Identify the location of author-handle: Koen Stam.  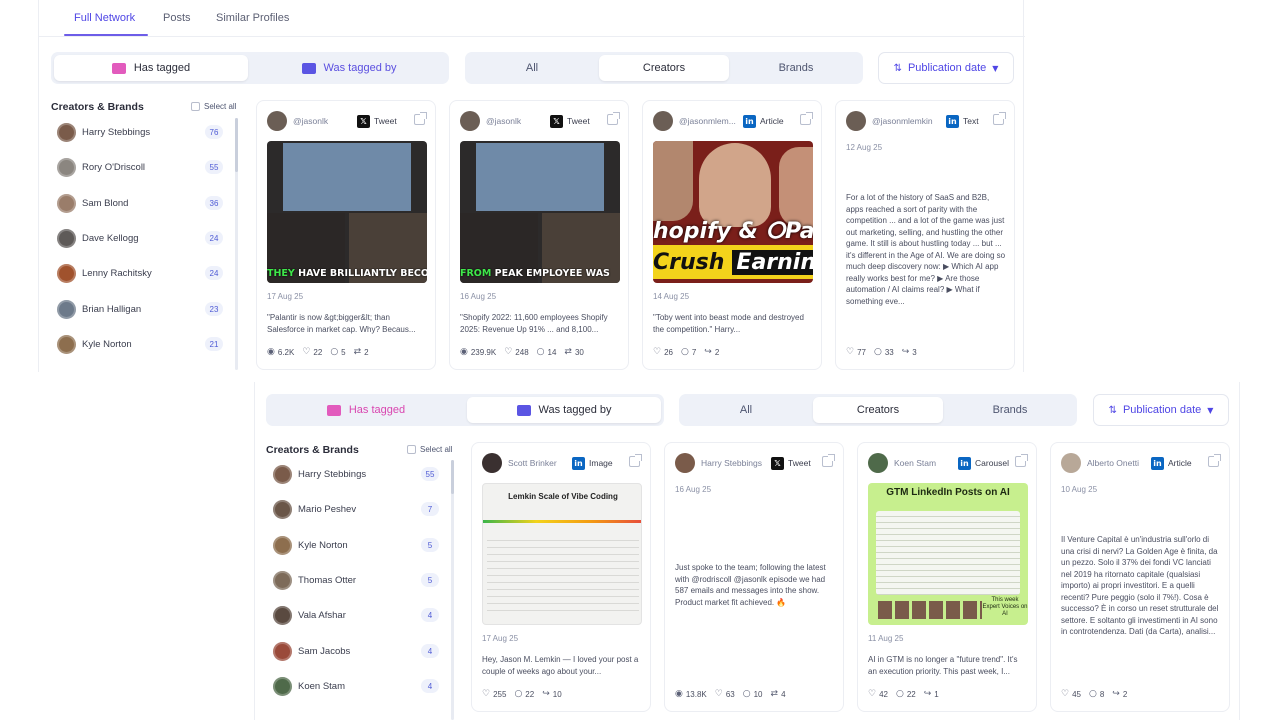
(926, 463).